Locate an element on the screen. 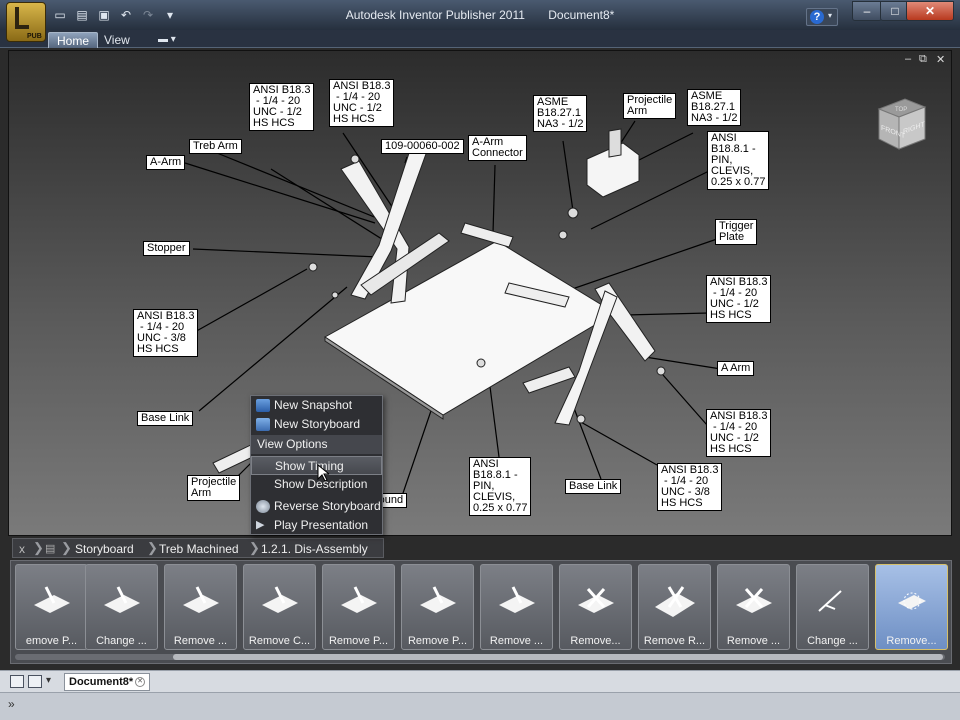  status-bar: » is located at coordinates (480, 706).